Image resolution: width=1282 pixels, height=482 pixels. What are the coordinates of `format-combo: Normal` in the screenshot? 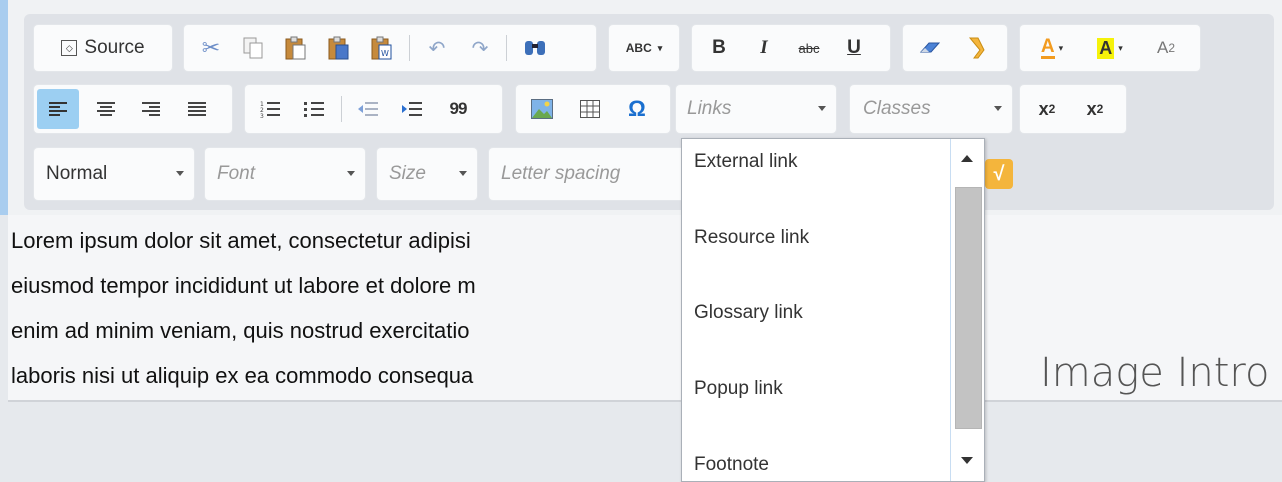 It's located at (114, 174).